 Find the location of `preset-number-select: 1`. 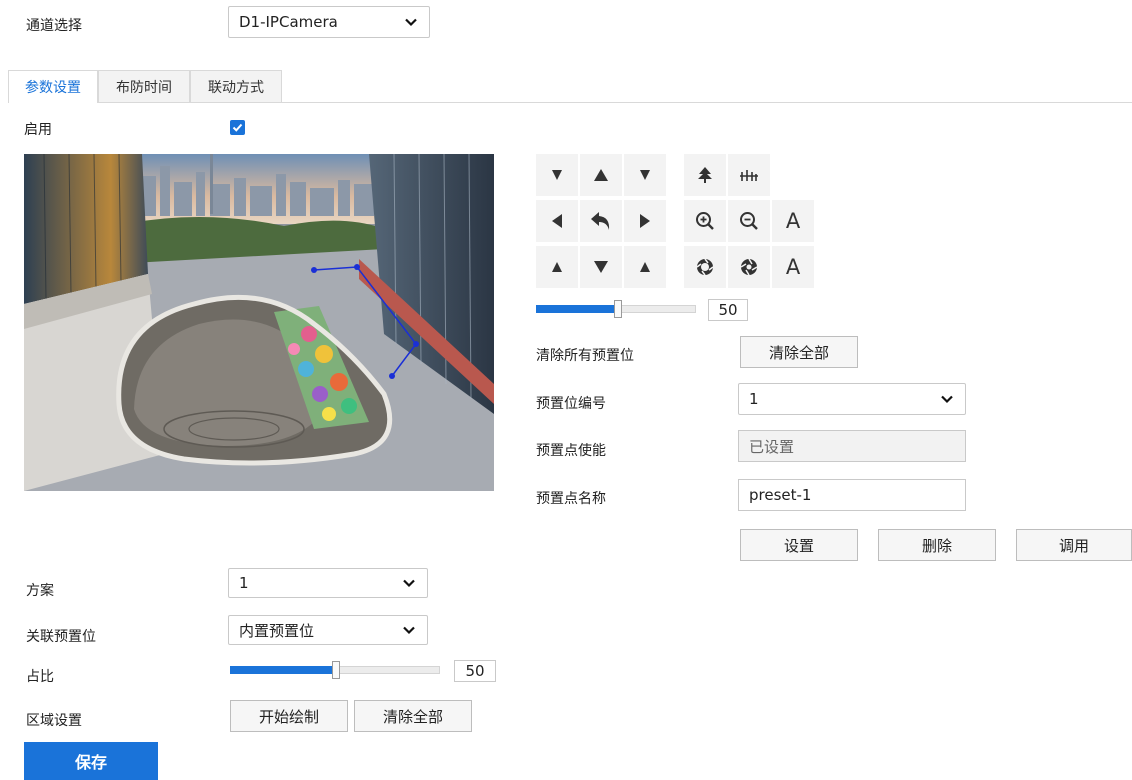

preset-number-select: 1 is located at coordinates (852, 399).